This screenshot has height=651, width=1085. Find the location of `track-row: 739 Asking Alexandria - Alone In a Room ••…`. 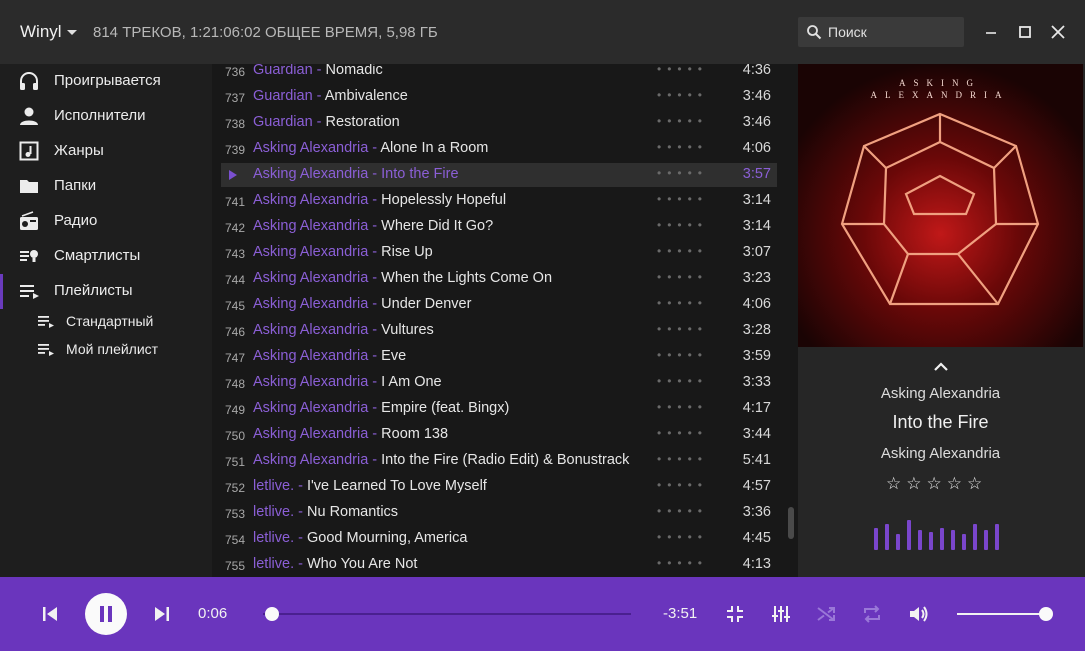

track-row: 739 Asking Alexandria - Alone In a Room ••… is located at coordinates (499, 149).